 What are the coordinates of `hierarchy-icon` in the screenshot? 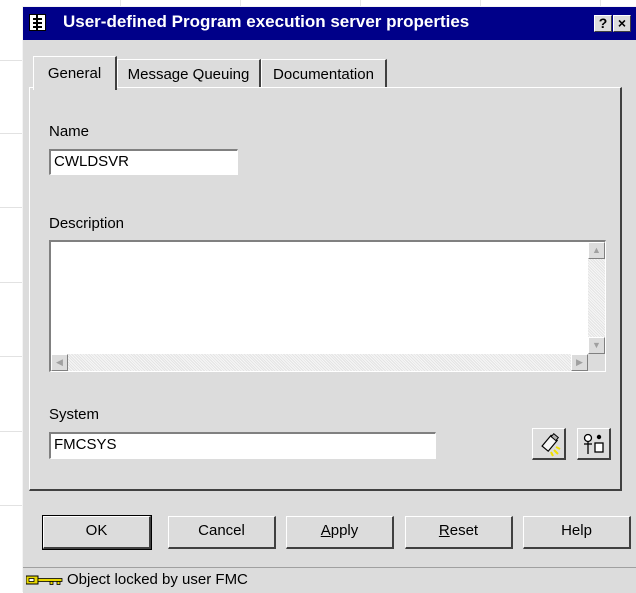 It's located at (593, 443).